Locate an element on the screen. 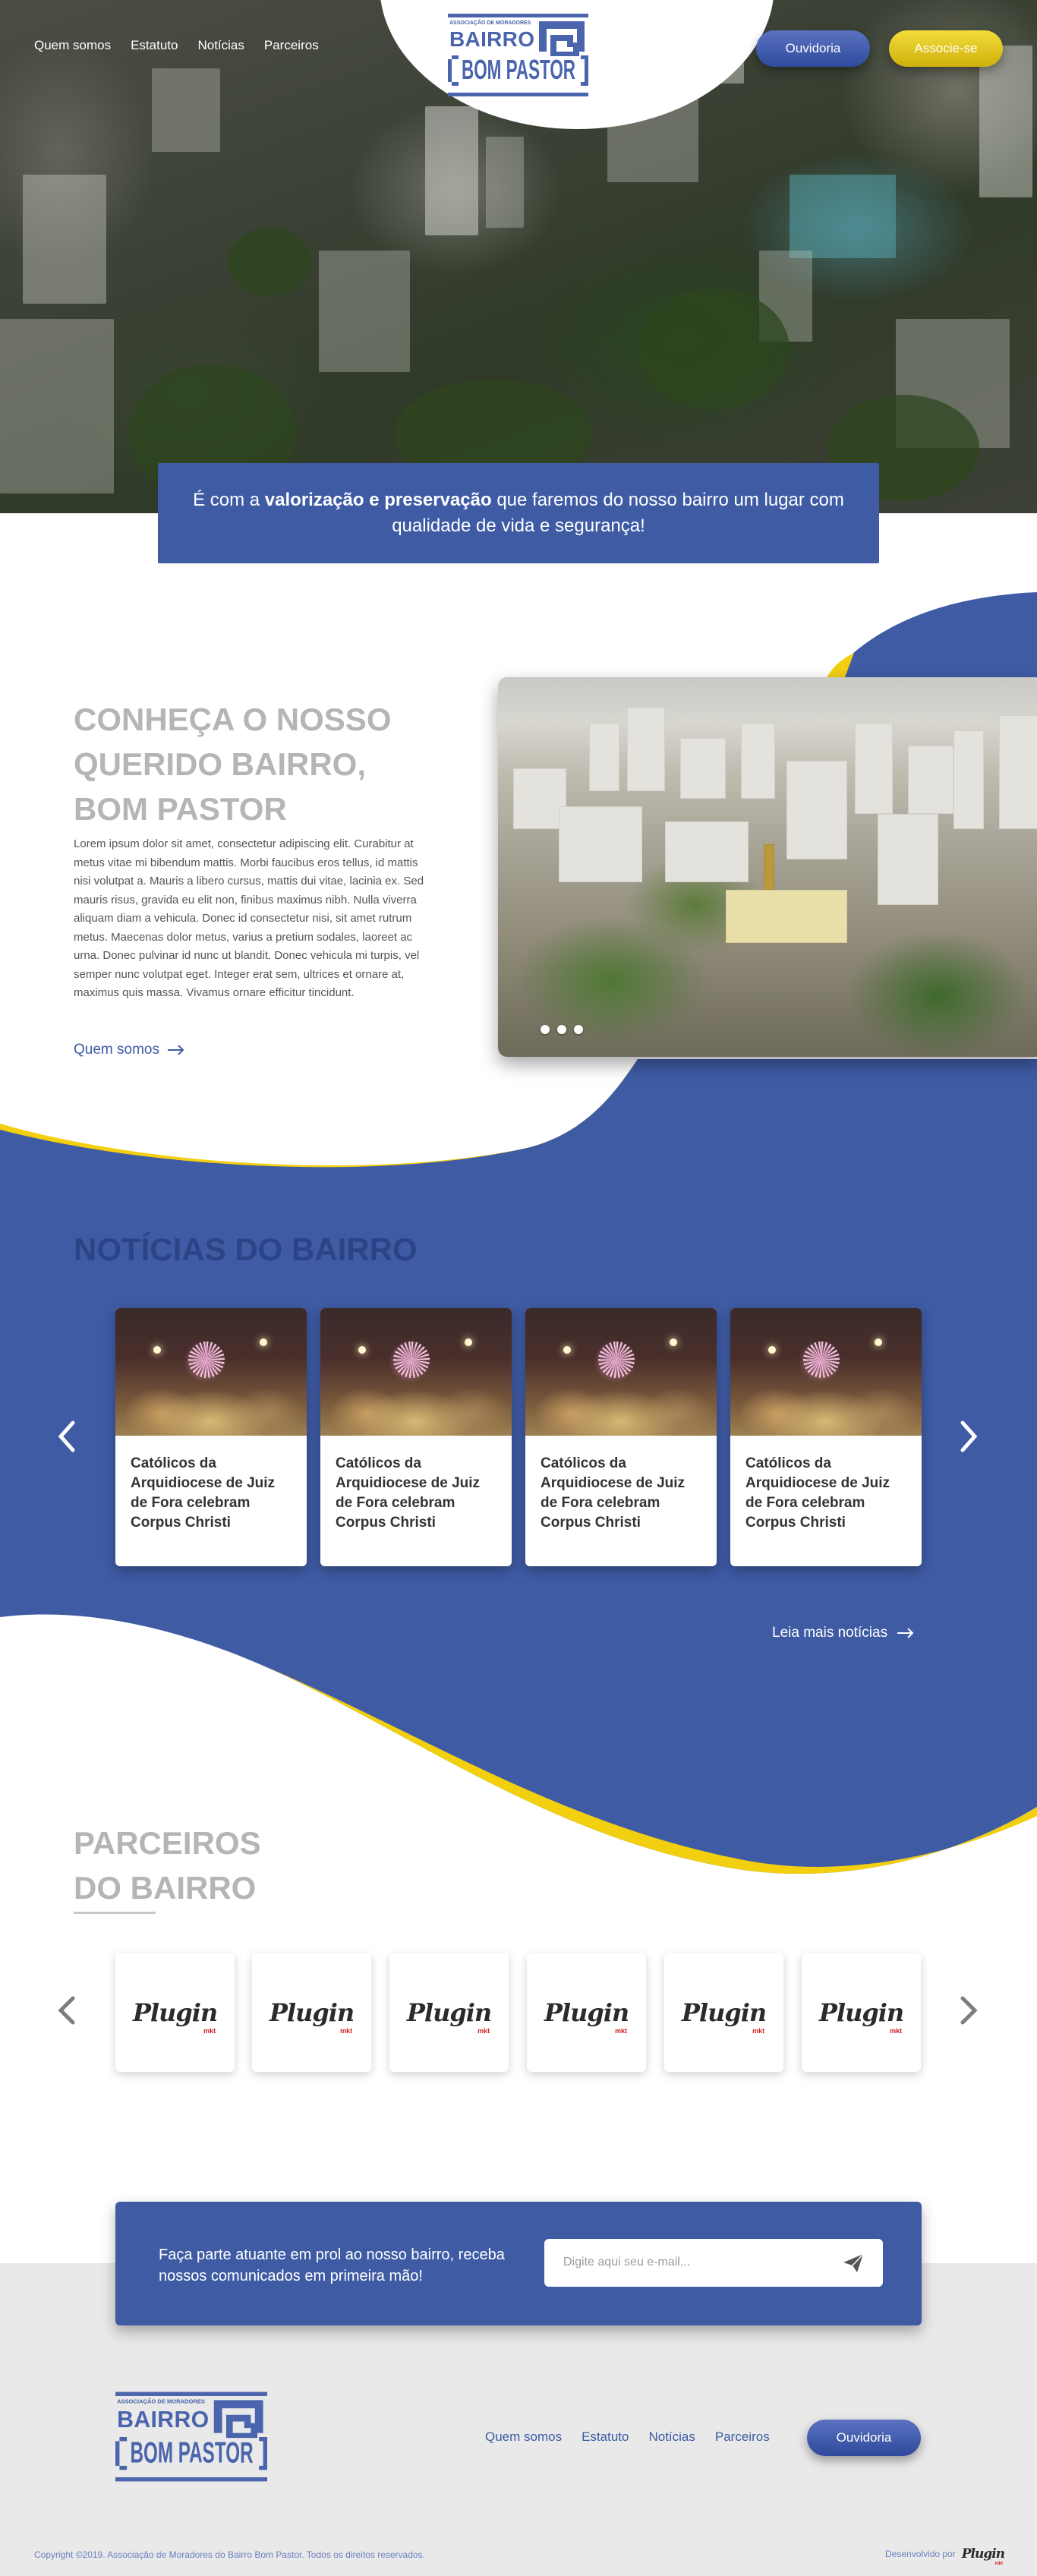 This screenshot has width=1037, height=2576. footer-navigation: Quem somos Estatuto Notícias Parceiros is located at coordinates (627, 2437).